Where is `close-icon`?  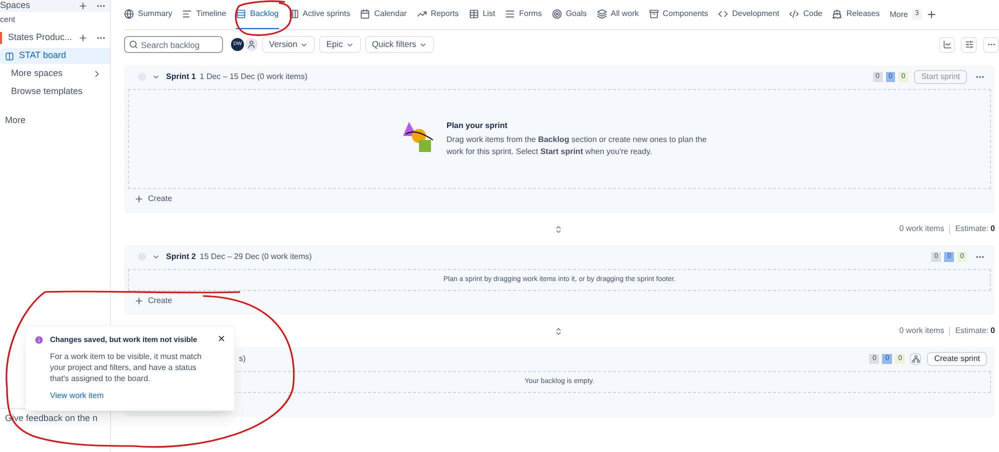 close-icon is located at coordinates (221, 338).